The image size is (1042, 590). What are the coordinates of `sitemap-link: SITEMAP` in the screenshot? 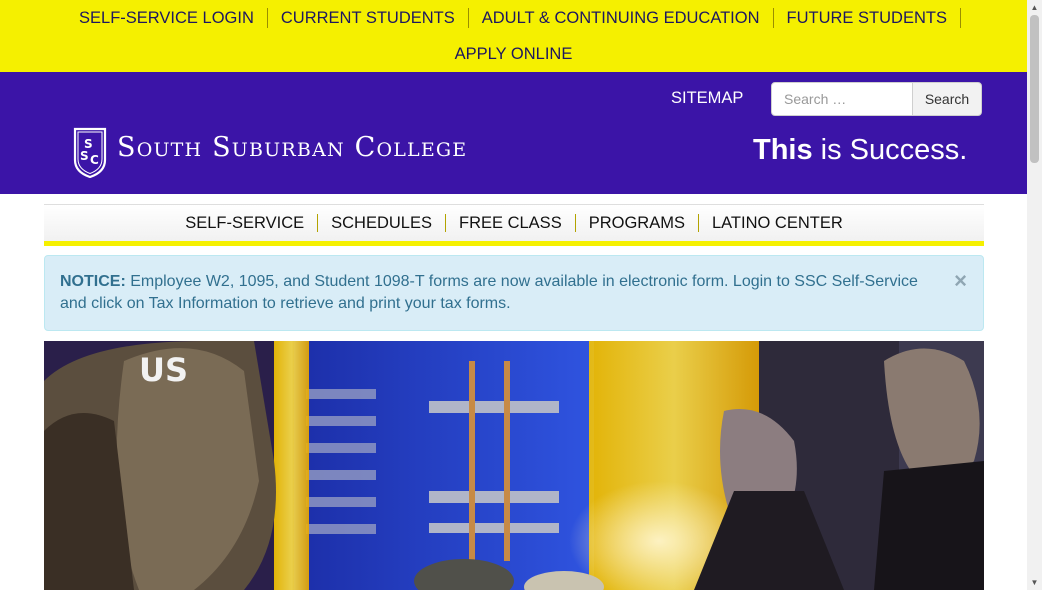 It's located at (707, 98).